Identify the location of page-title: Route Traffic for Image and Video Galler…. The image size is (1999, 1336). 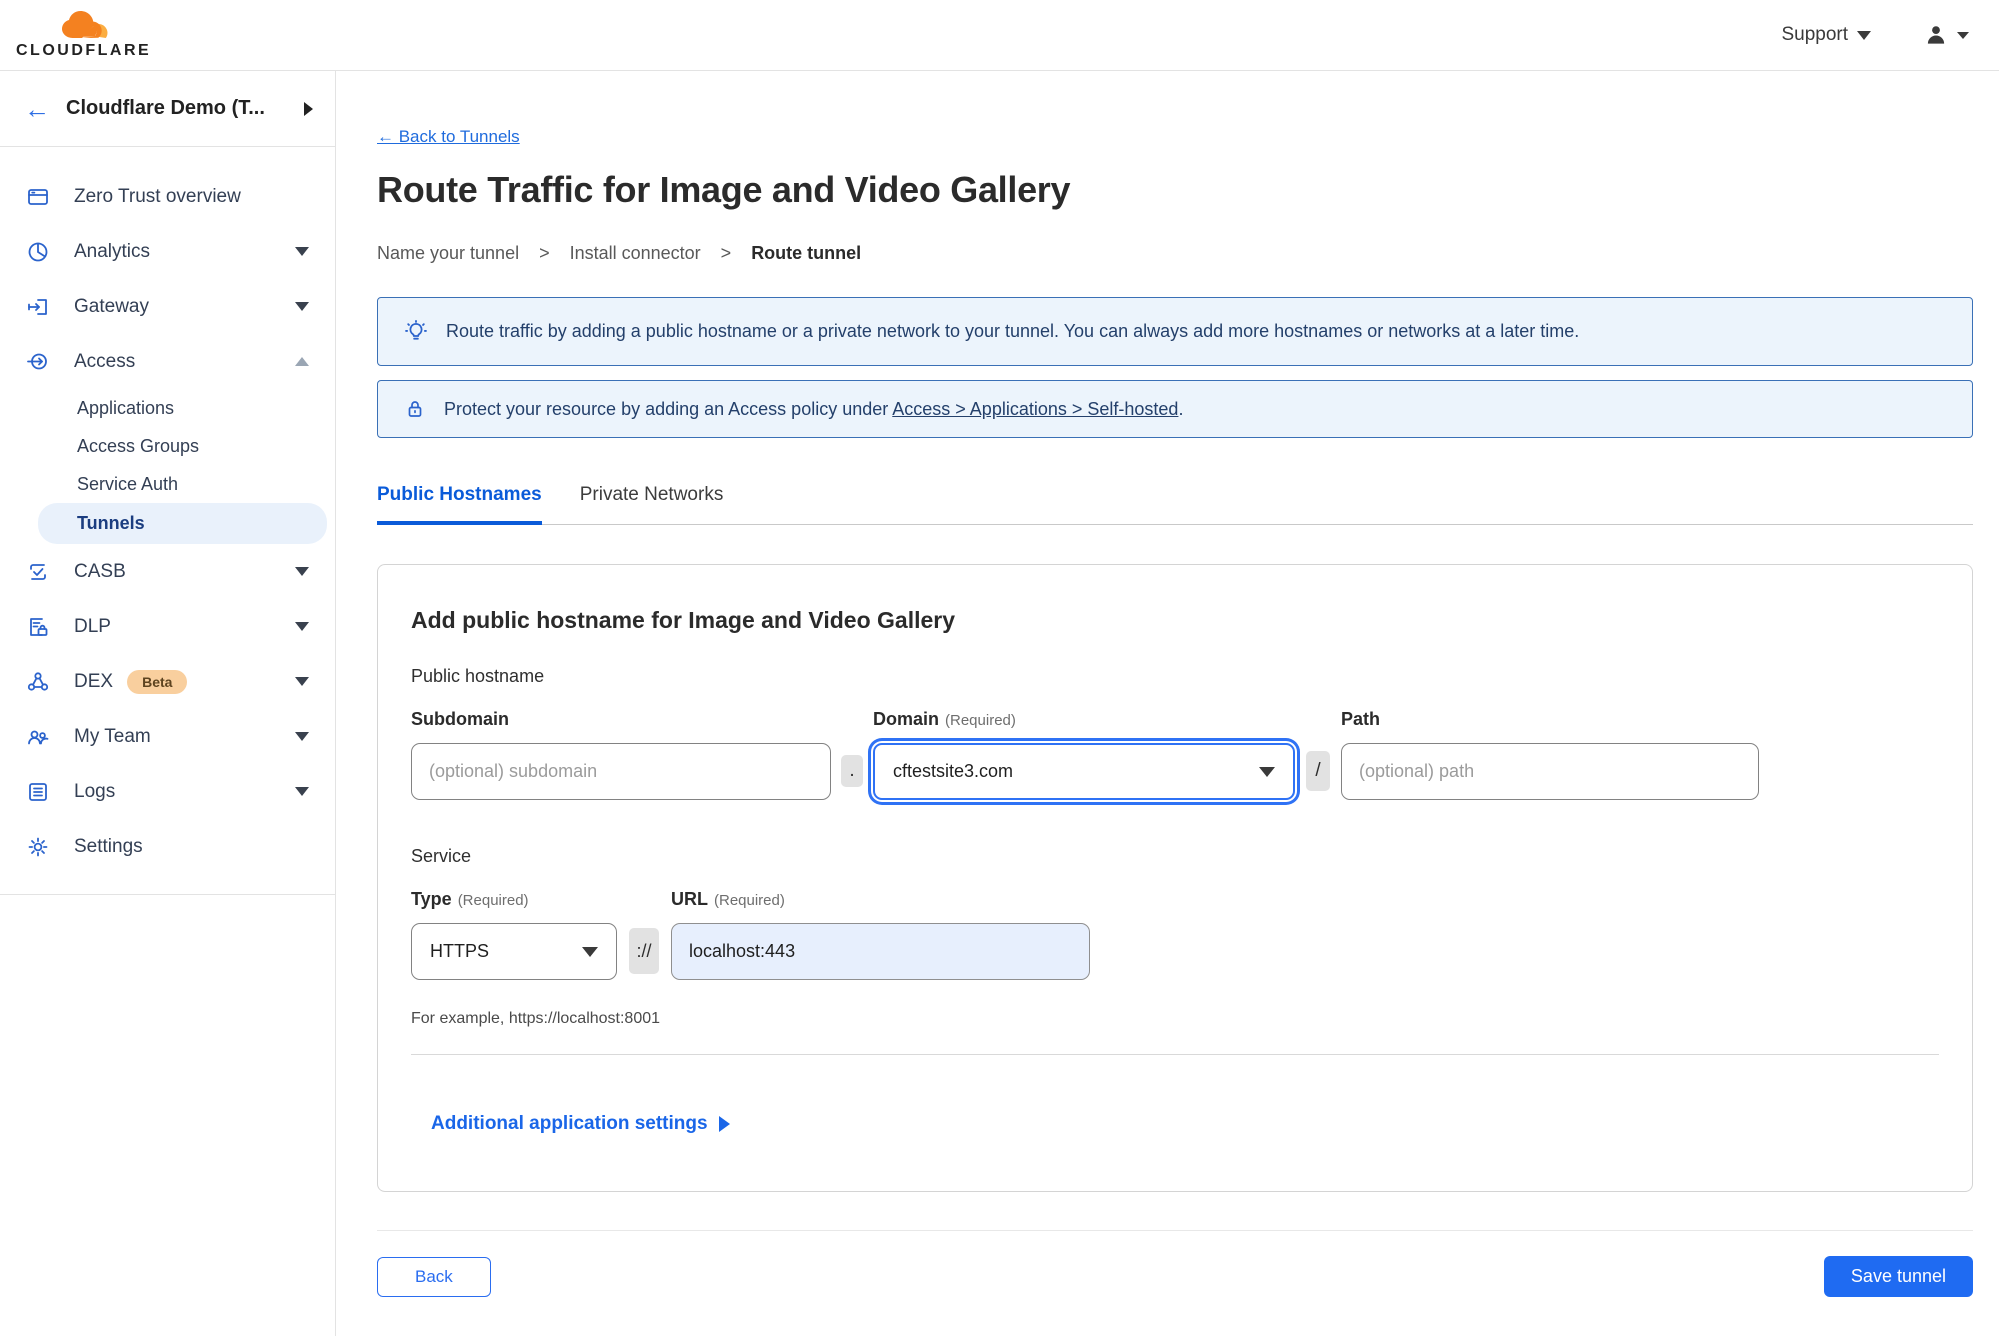
(724, 189).